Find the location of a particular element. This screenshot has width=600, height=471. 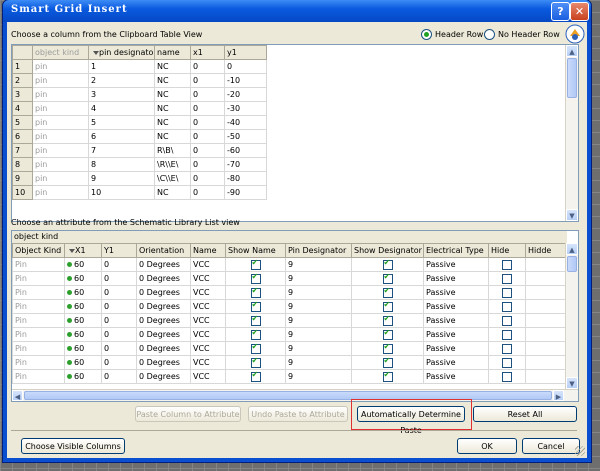

table-row: 6 pin 6 NC 0 -50 is located at coordinates (139, 136).